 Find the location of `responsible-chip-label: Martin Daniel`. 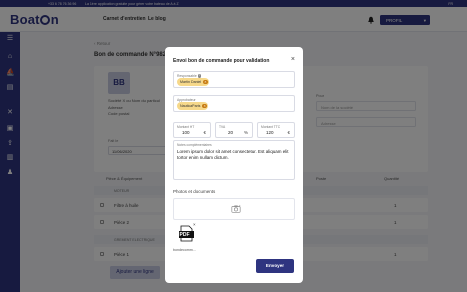

responsible-chip-label: Martin Daniel is located at coordinates (191, 82).